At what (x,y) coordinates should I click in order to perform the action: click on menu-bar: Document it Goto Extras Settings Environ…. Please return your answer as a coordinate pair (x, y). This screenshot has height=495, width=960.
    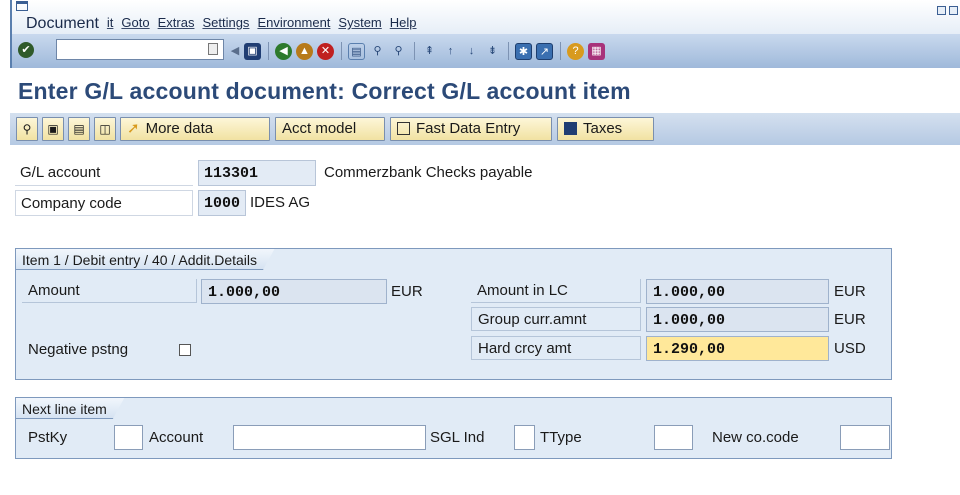
    Looking at the image, I should click on (485, 17).